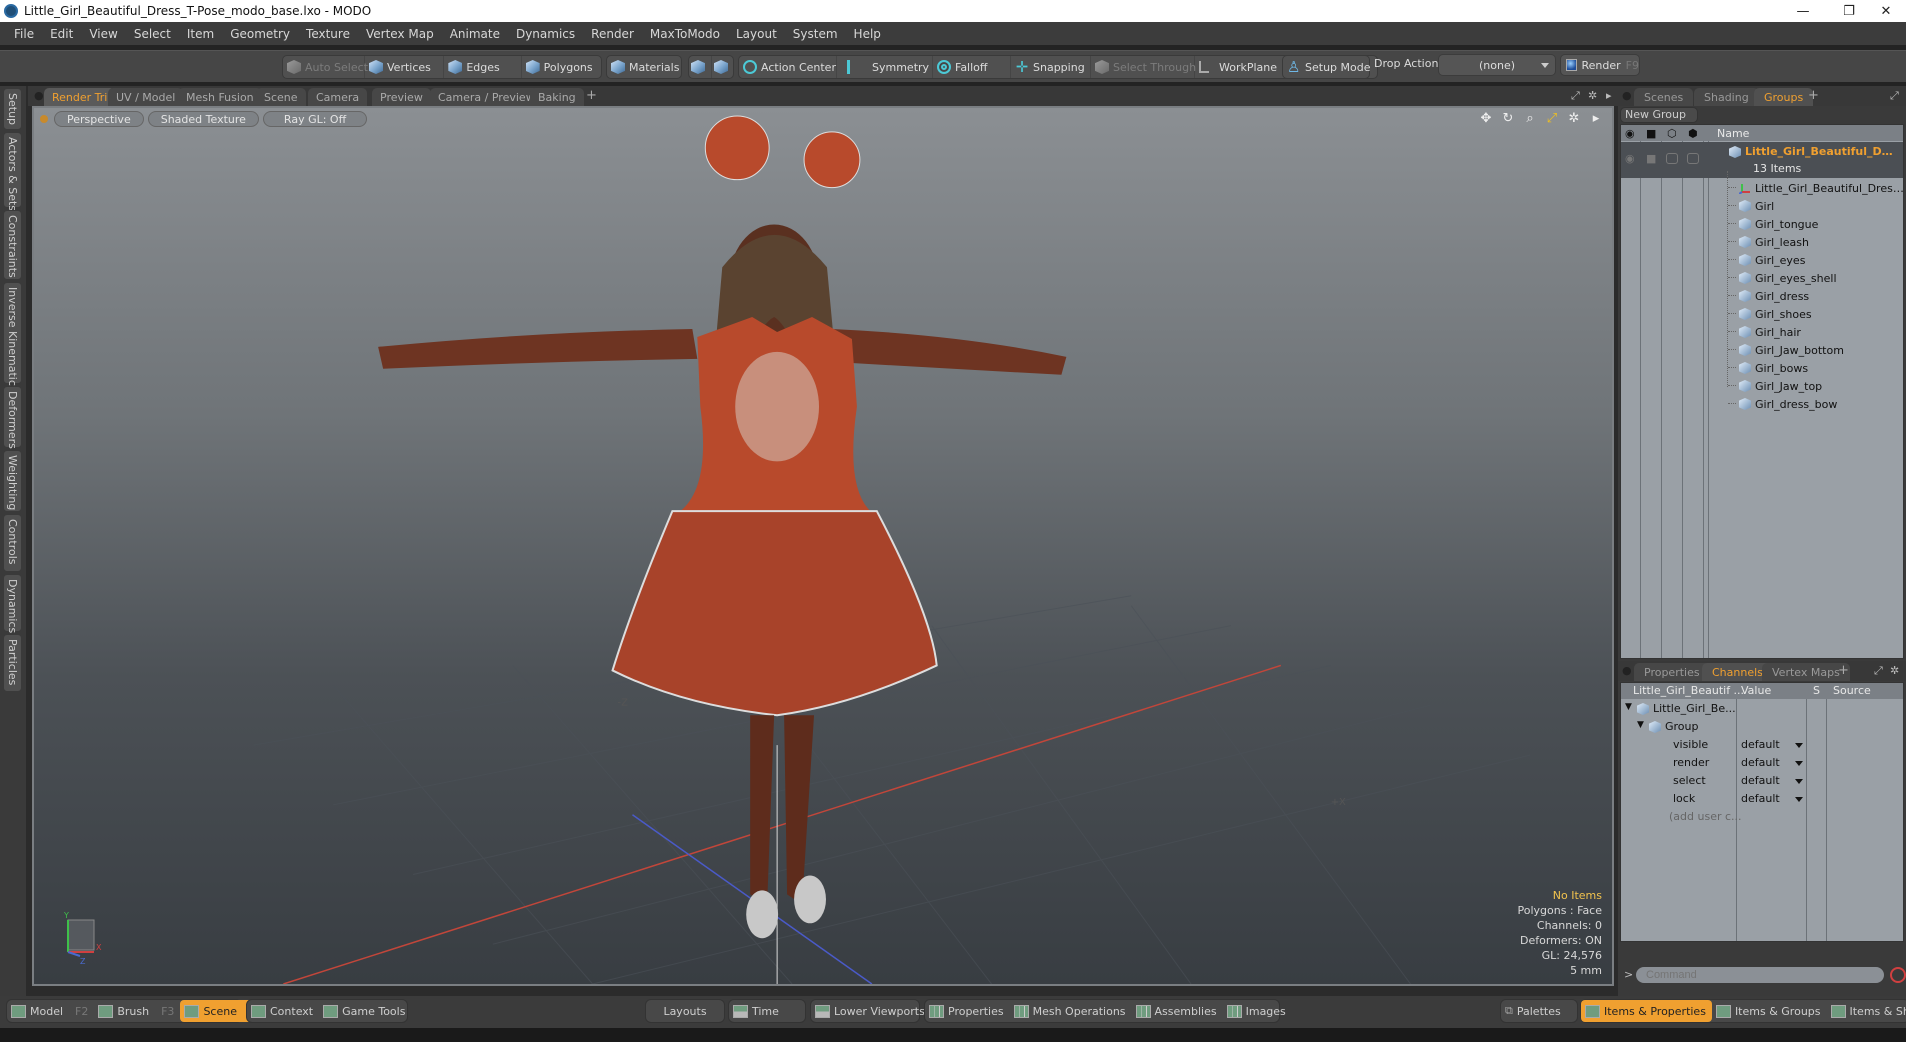 Image resolution: width=1906 pixels, height=1042 pixels. What do you see at coordinates (972, 67) in the screenshot?
I see `falloff-button: Falloff` at bounding box center [972, 67].